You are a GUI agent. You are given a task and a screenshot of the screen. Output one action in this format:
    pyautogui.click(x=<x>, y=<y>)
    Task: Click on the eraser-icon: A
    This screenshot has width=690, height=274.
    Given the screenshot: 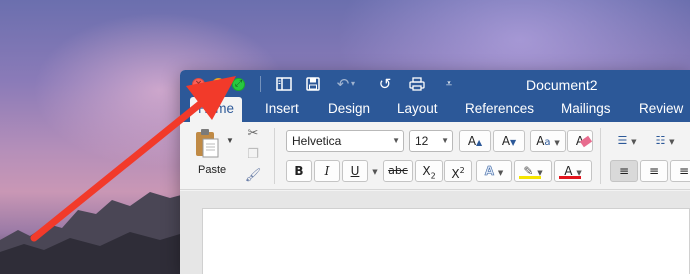 What is the action you would take?
    pyautogui.click(x=584, y=141)
    